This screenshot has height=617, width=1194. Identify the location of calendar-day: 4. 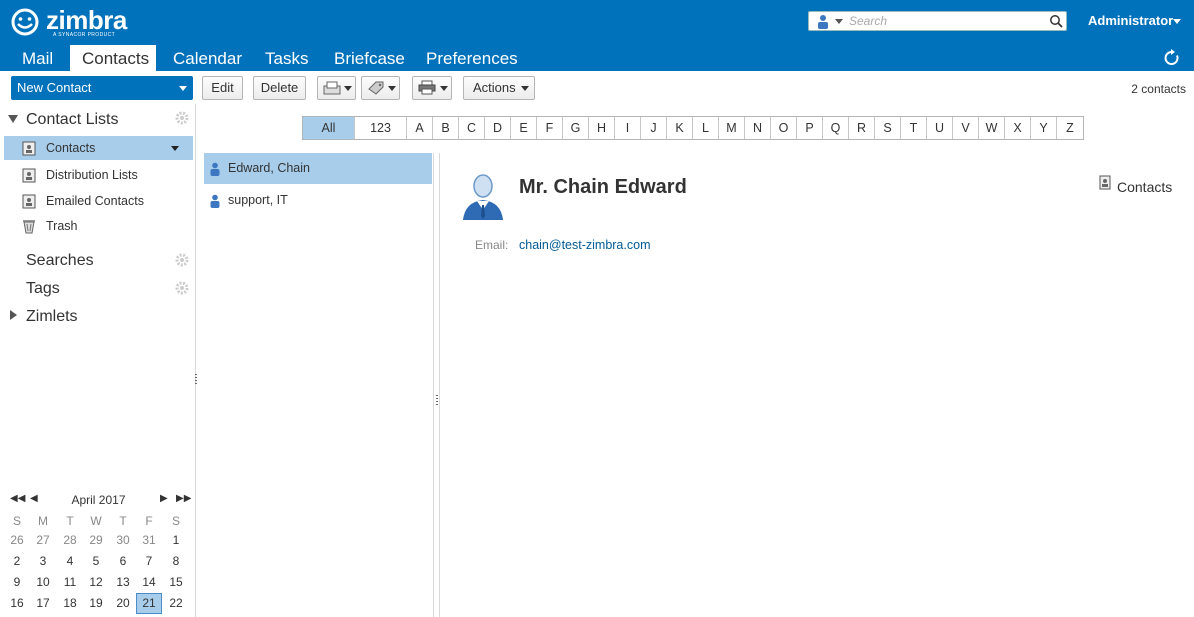
(70, 561).